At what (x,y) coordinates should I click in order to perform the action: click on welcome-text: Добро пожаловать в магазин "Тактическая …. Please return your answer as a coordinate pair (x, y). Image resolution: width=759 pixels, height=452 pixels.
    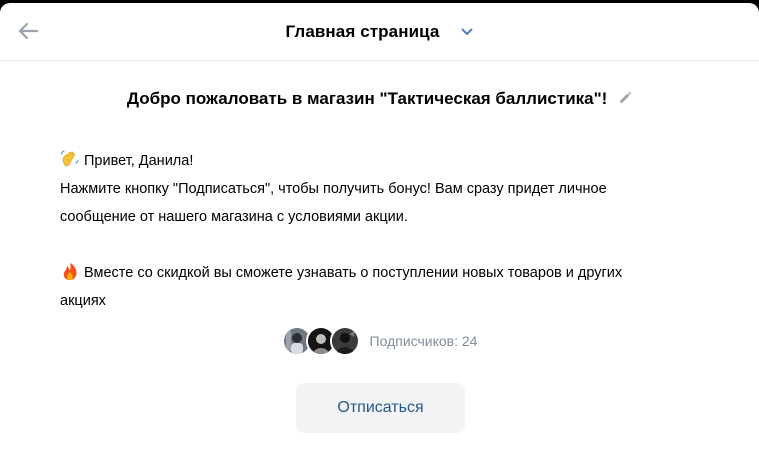
    Looking at the image, I should click on (367, 98).